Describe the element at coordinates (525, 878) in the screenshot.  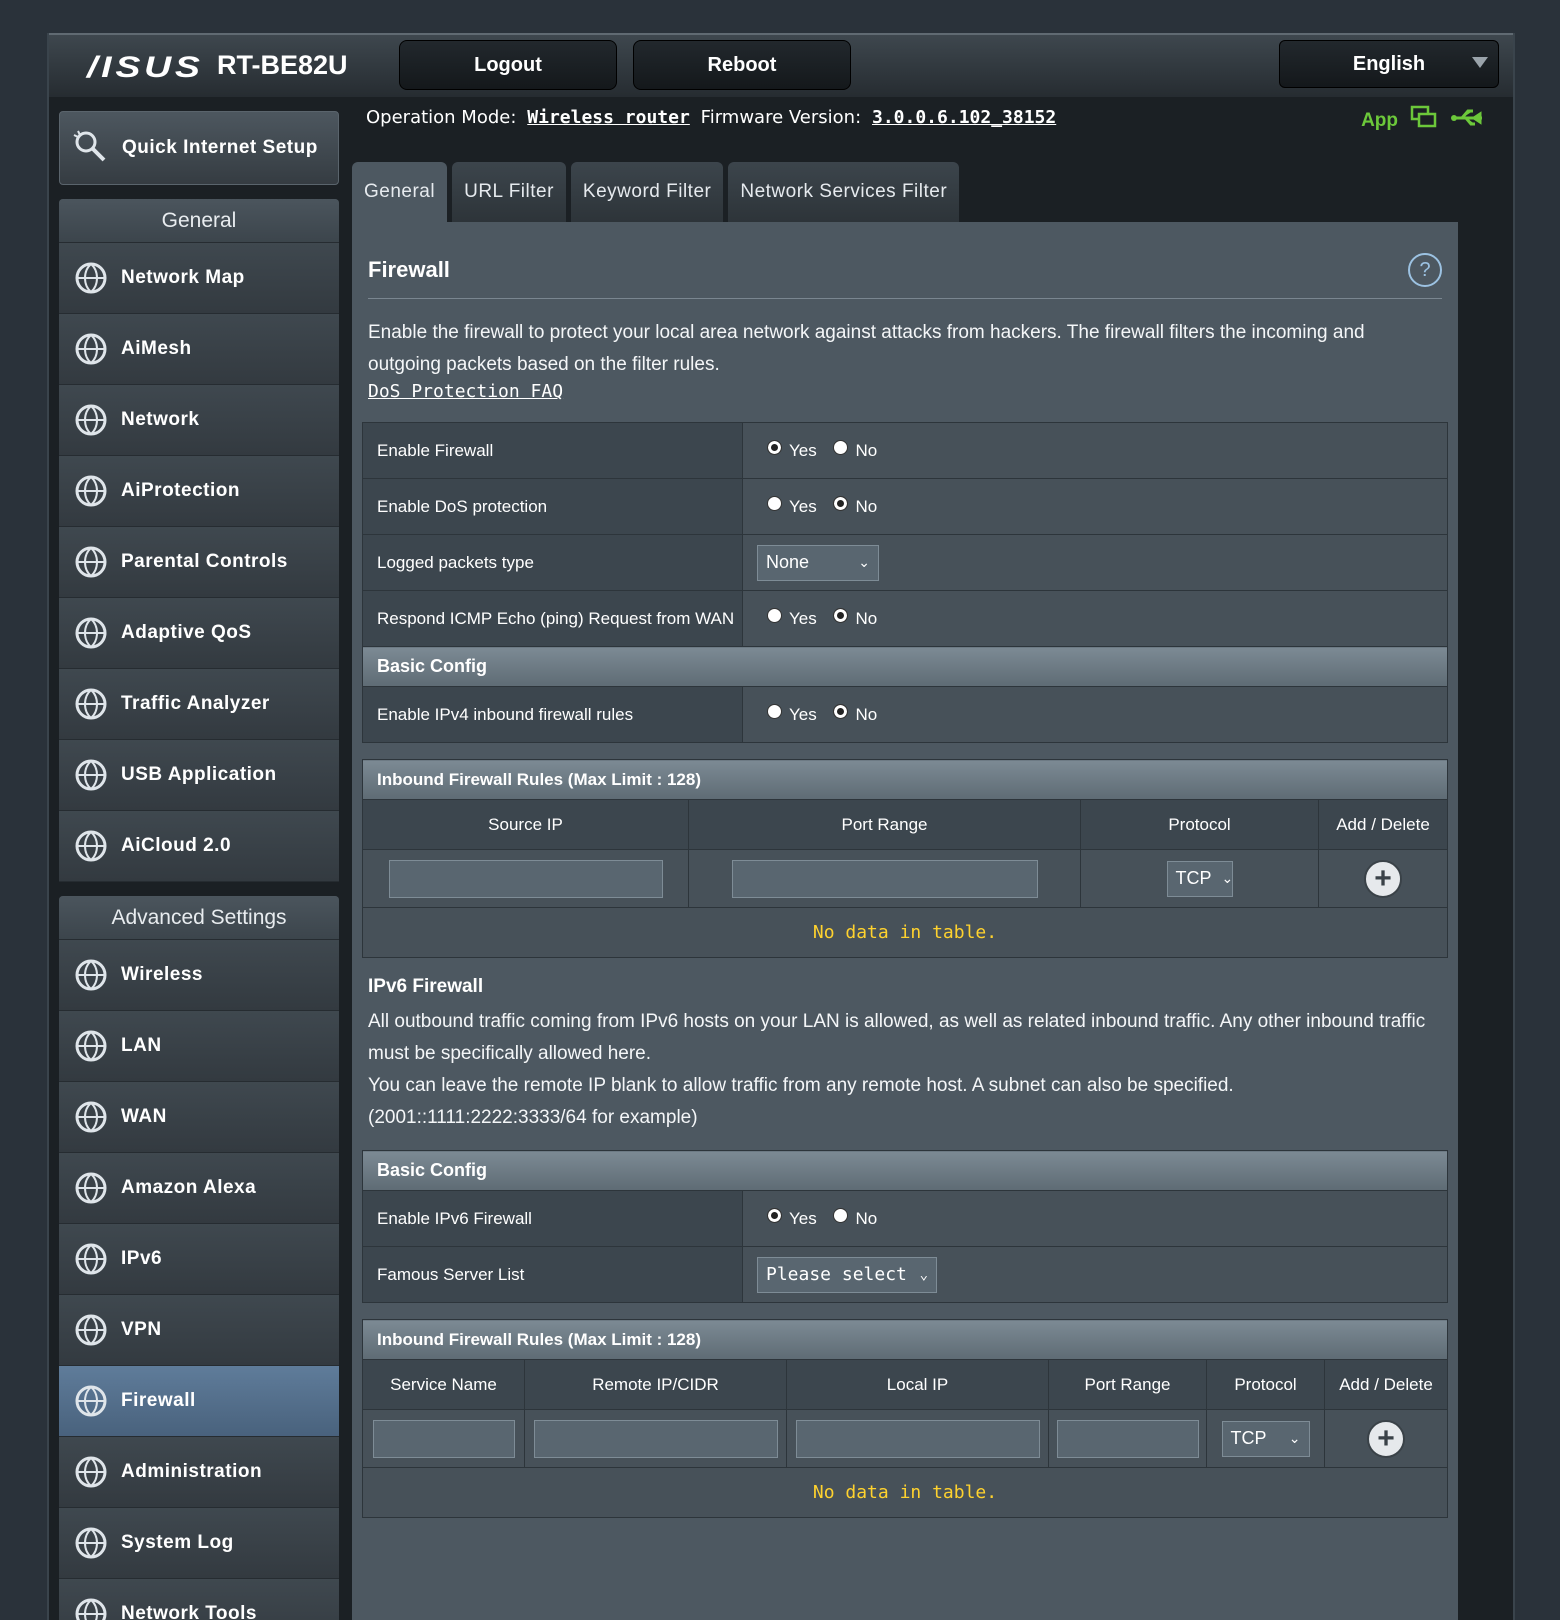
I see `source-ip-input` at that location.